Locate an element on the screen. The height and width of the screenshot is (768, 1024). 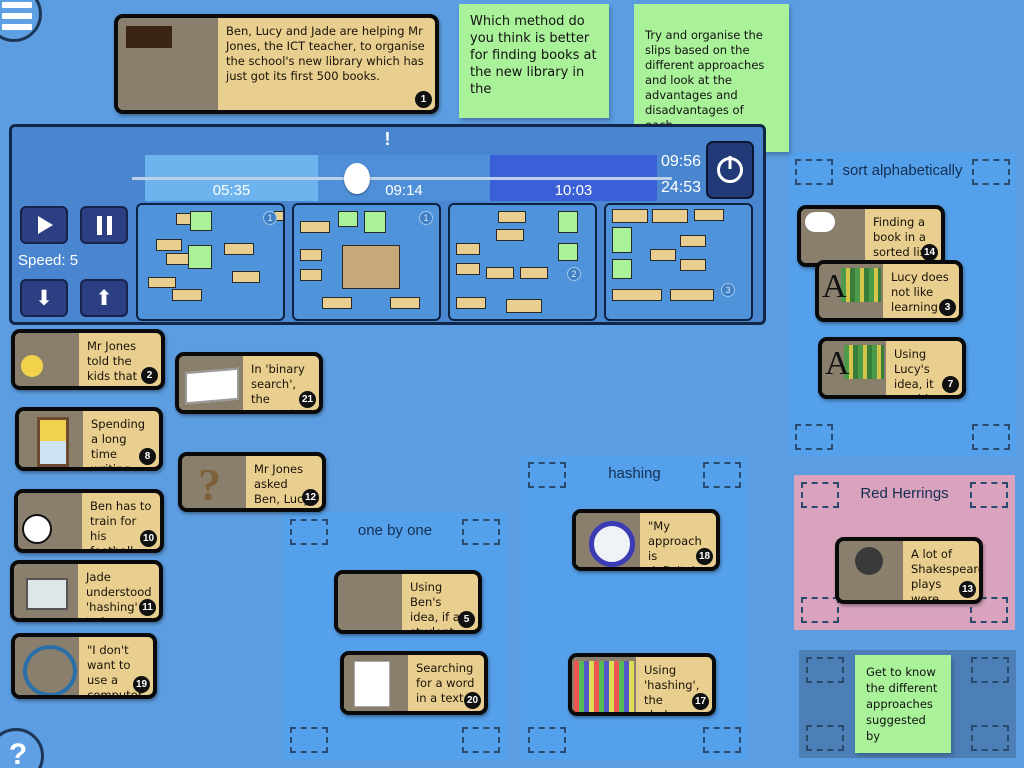
phone-thumb is located at coordinates (47, 359).